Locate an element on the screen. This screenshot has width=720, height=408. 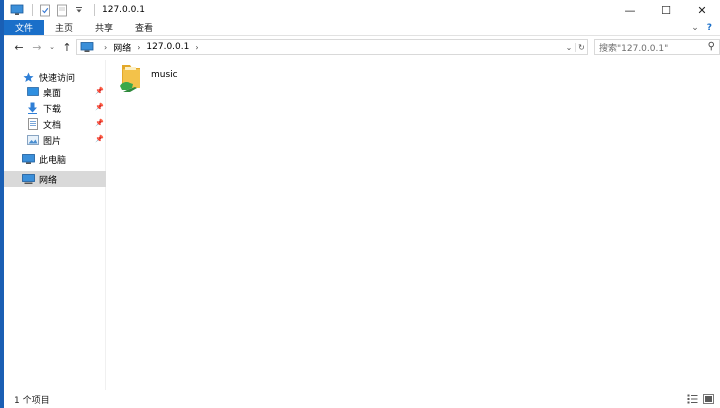
file-name: music is located at coordinates (164, 75).